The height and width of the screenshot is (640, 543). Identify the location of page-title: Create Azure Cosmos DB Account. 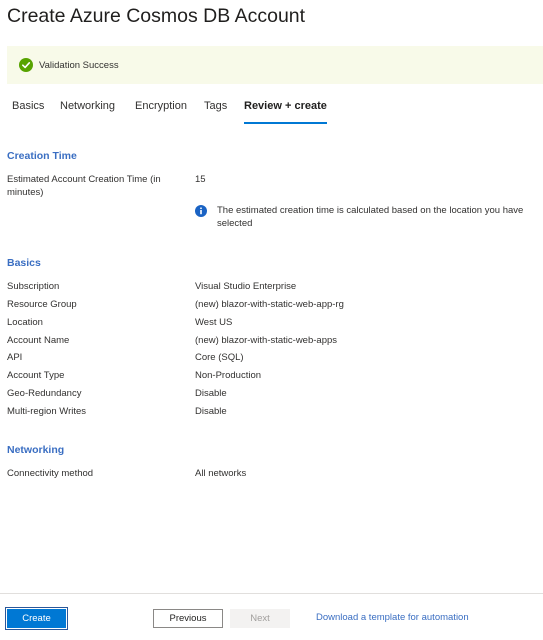
(156, 16).